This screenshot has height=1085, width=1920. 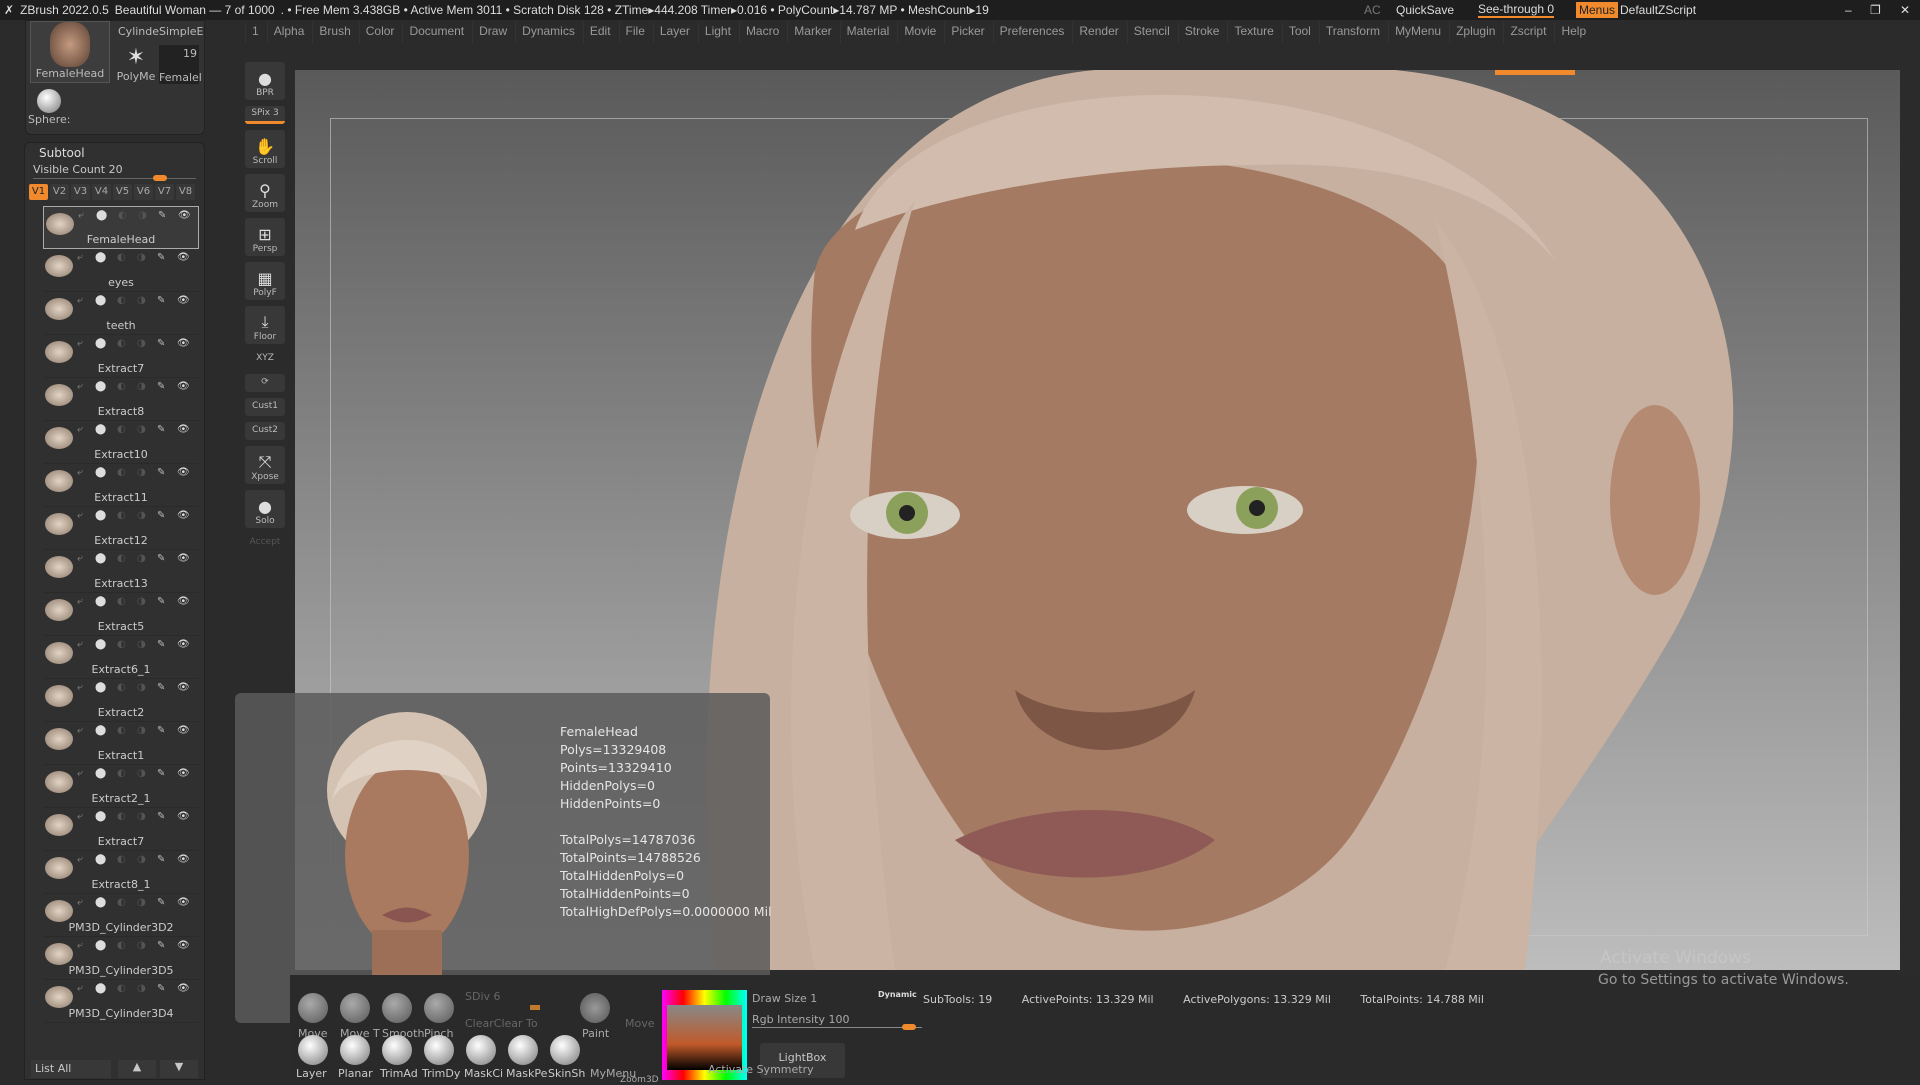 I want to click on brush-label: SkinSh, so click(x=566, y=1073).